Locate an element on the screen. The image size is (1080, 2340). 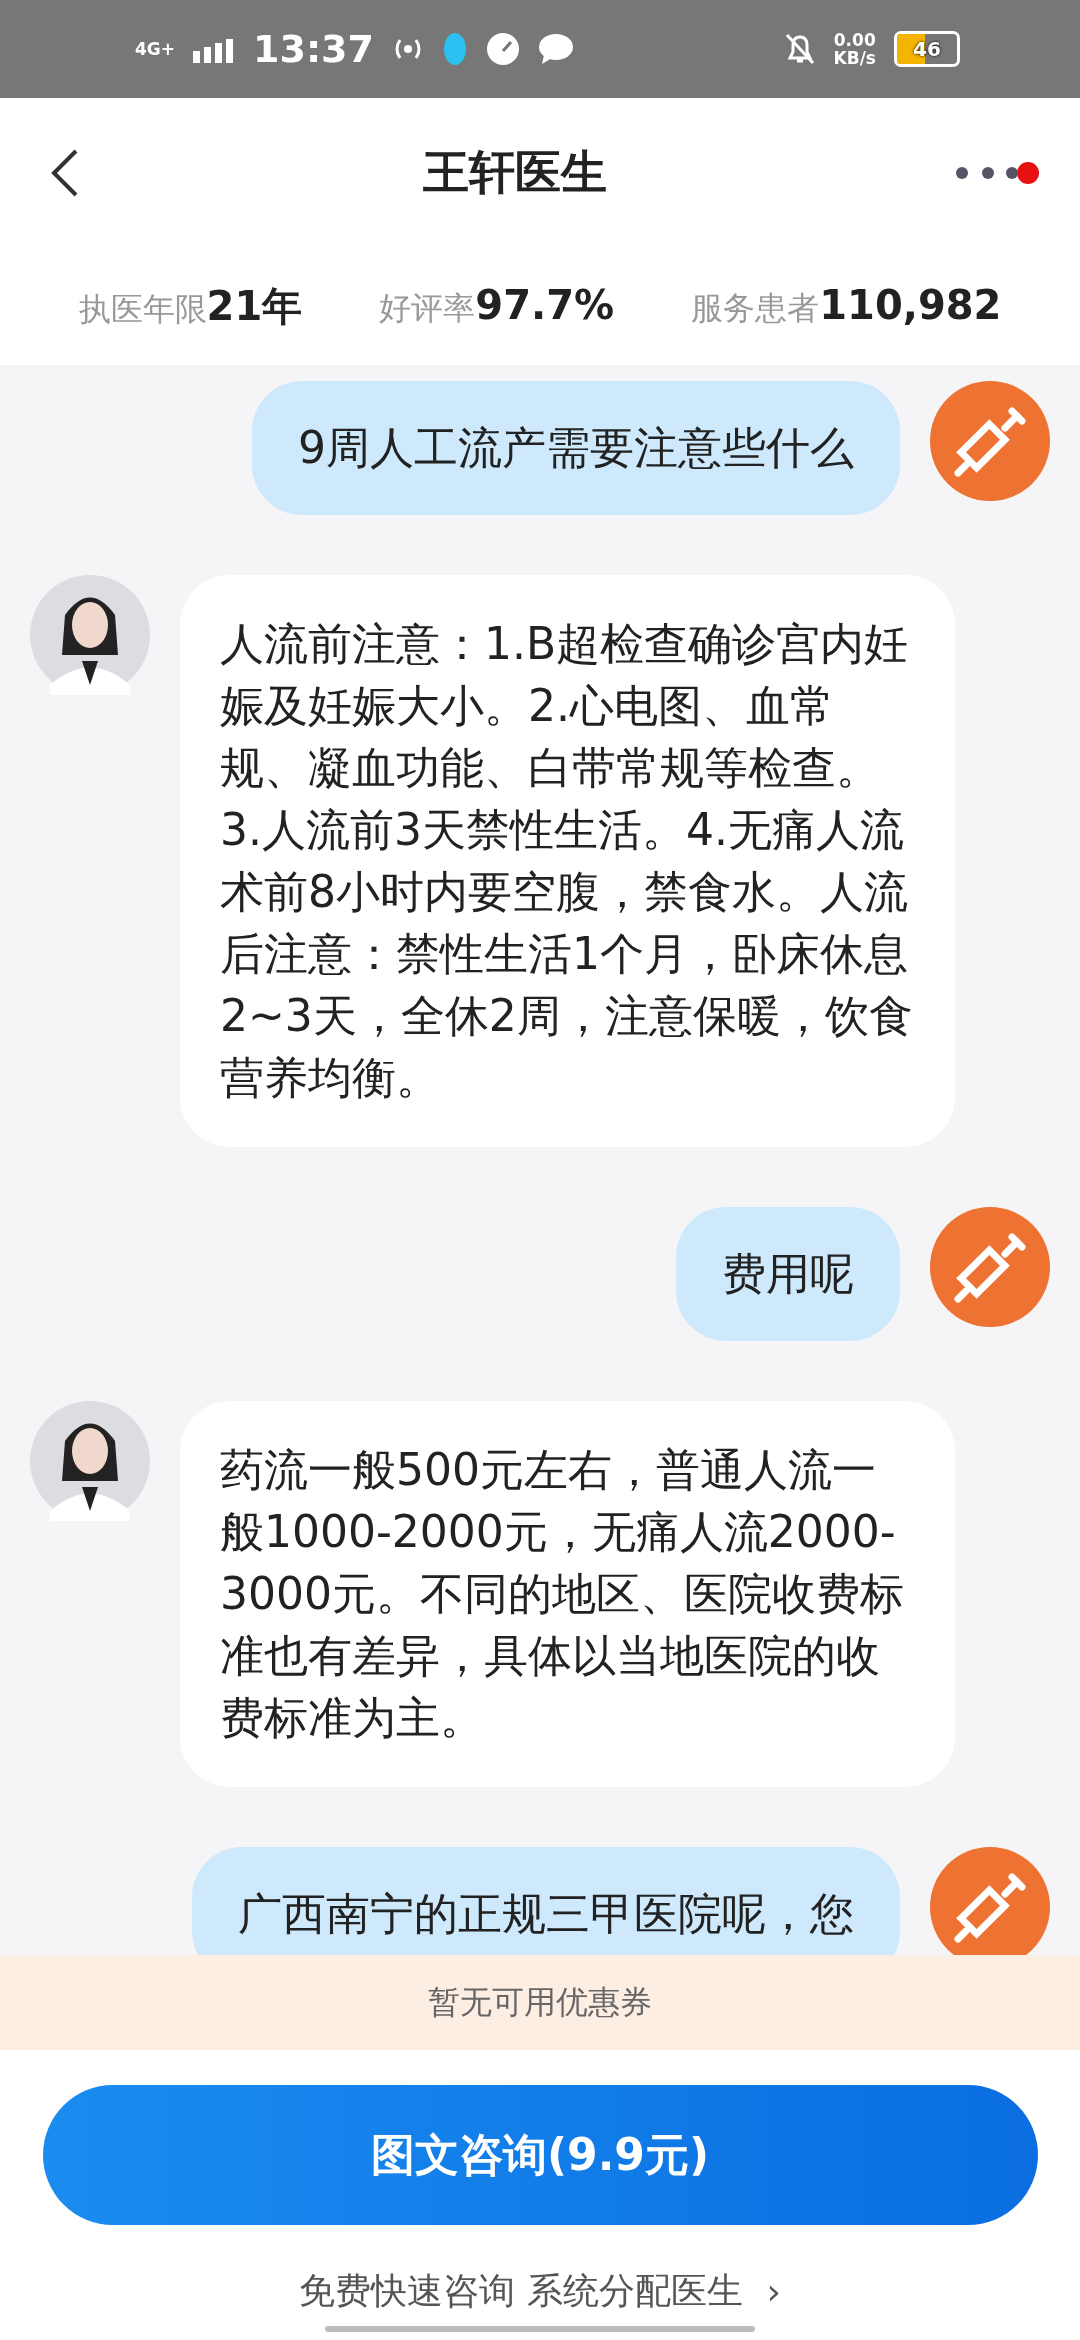
message-bubble: 费用呢 is located at coordinates (788, 1274).